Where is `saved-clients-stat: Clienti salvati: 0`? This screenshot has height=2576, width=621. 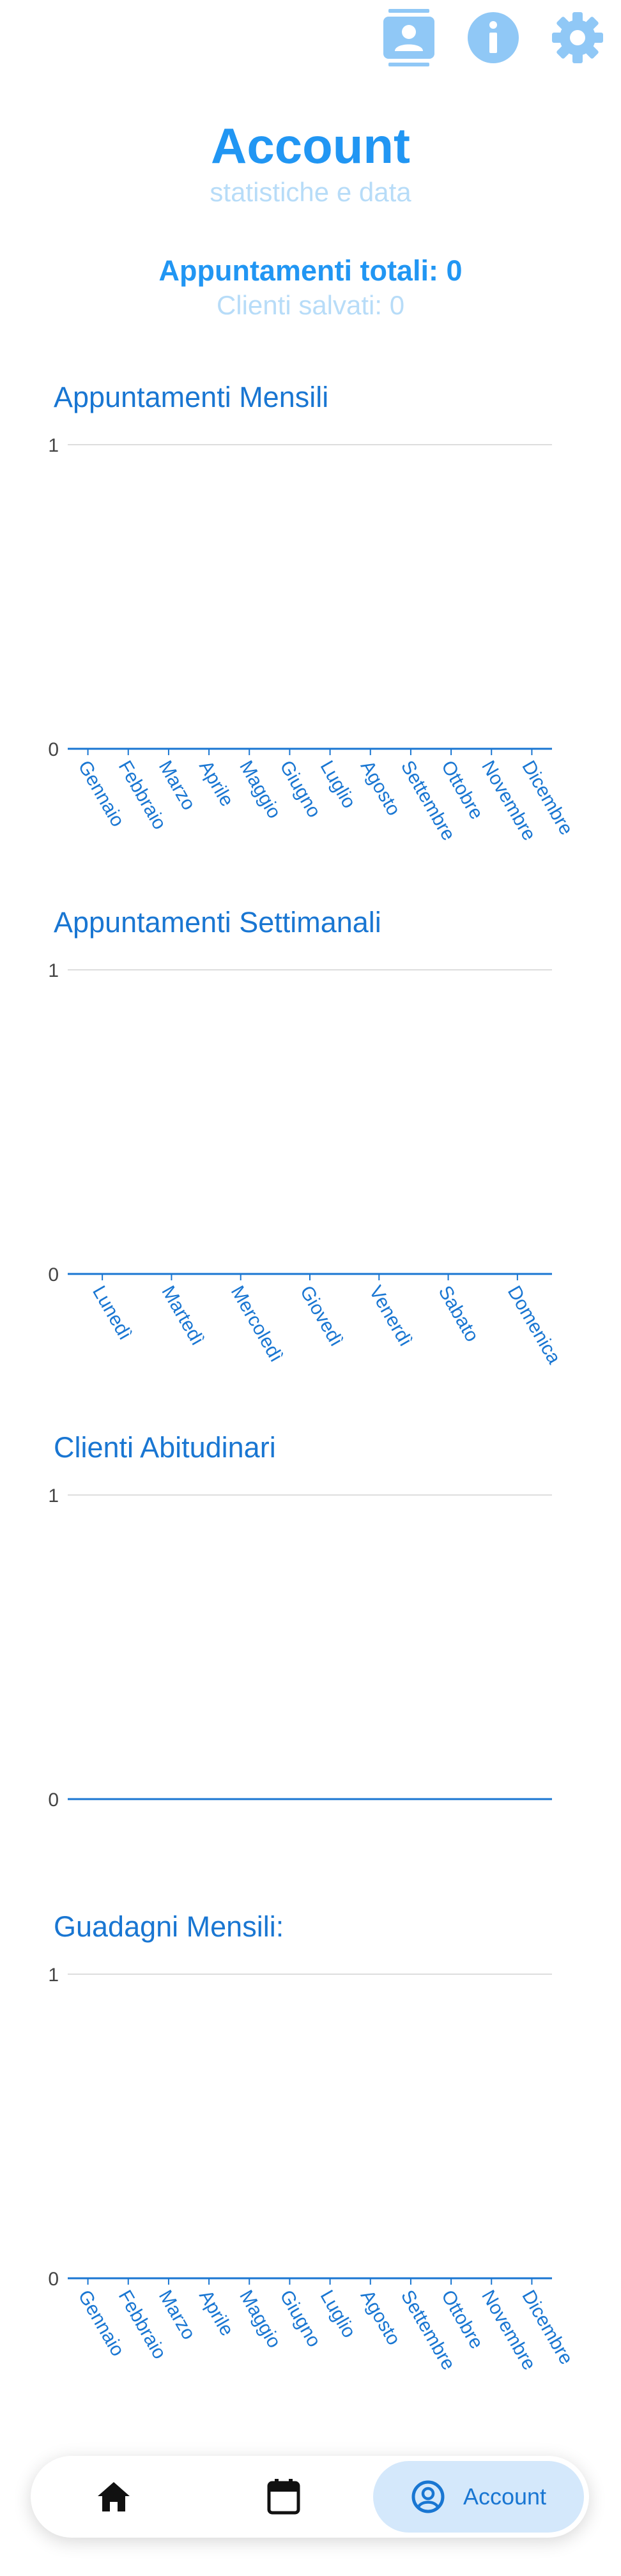
saved-clients-stat: Clienti salvati: 0 is located at coordinates (310, 305).